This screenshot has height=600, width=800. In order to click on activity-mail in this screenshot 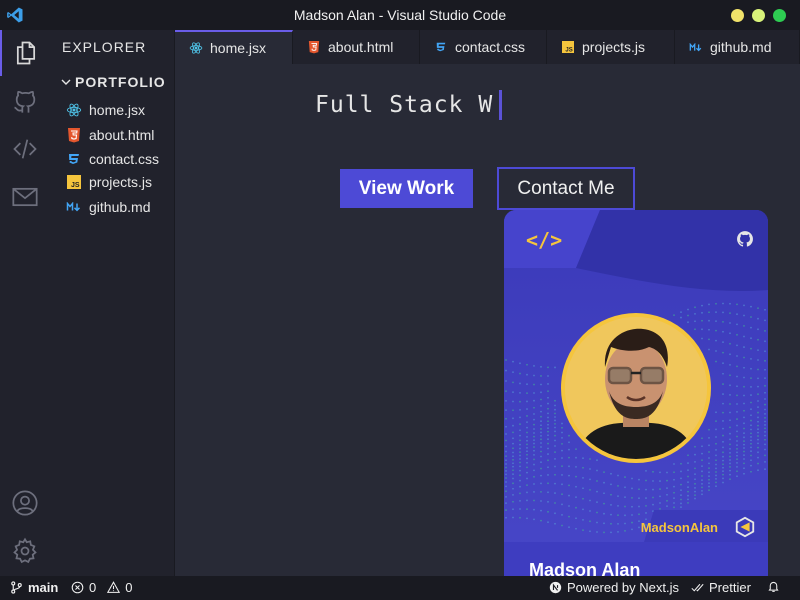, I will do `click(25, 197)`.